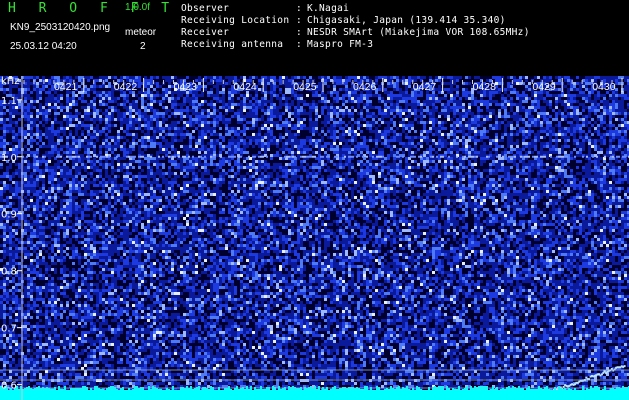 Image resolution: width=629 pixels, height=400 pixels. I want to click on image-filename: KN9_2503120420.png, so click(60, 27).